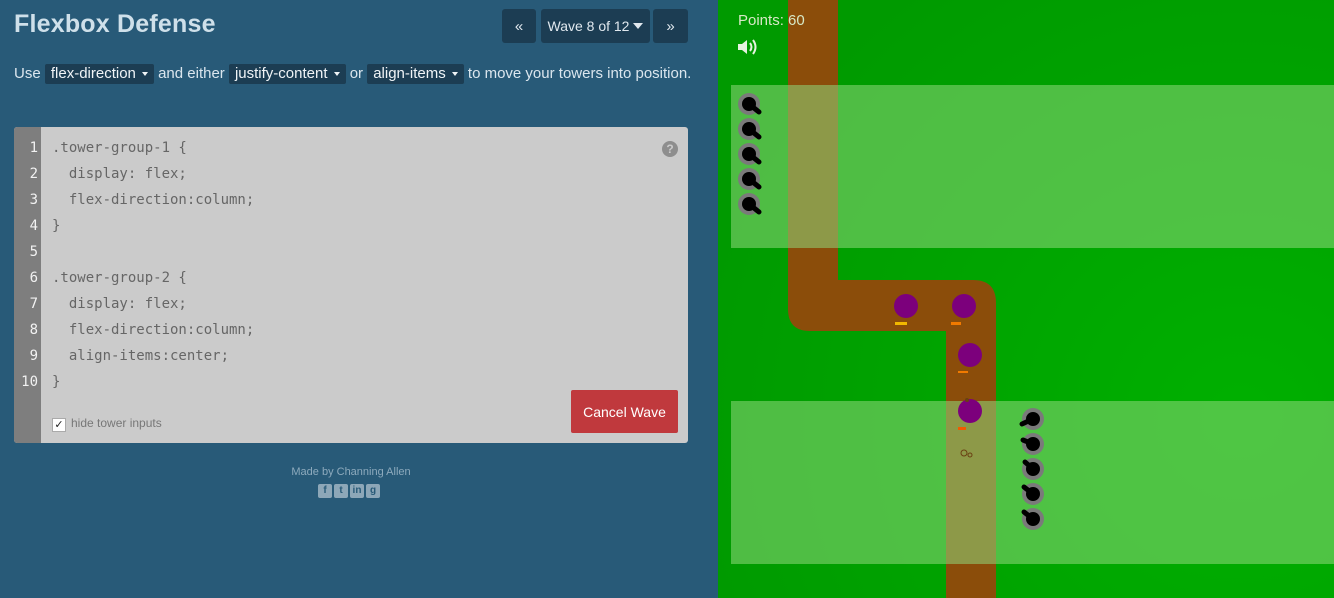 This screenshot has height=598, width=1334. What do you see at coordinates (140, 356) in the screenshot?
I see `code-line: align-items:center;` at bounding box center [140, 356].